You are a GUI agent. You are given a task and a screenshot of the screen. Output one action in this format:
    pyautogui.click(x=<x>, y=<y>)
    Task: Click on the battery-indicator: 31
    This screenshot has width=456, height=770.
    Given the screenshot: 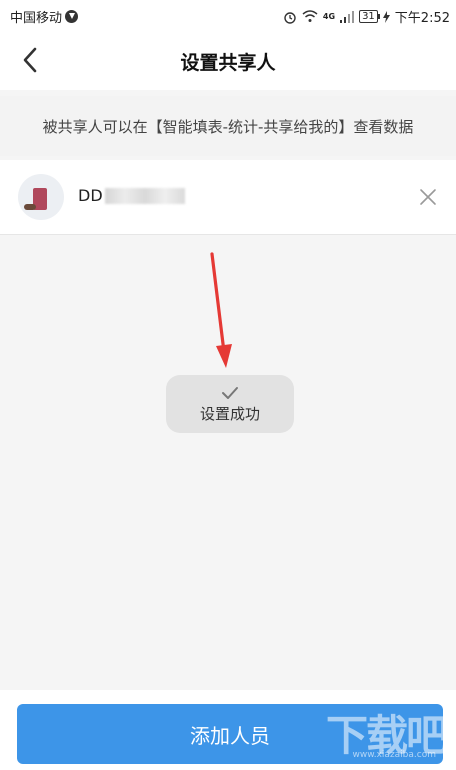 What is the action you would take?
    pyautogui.click(x=369, y=16)
    